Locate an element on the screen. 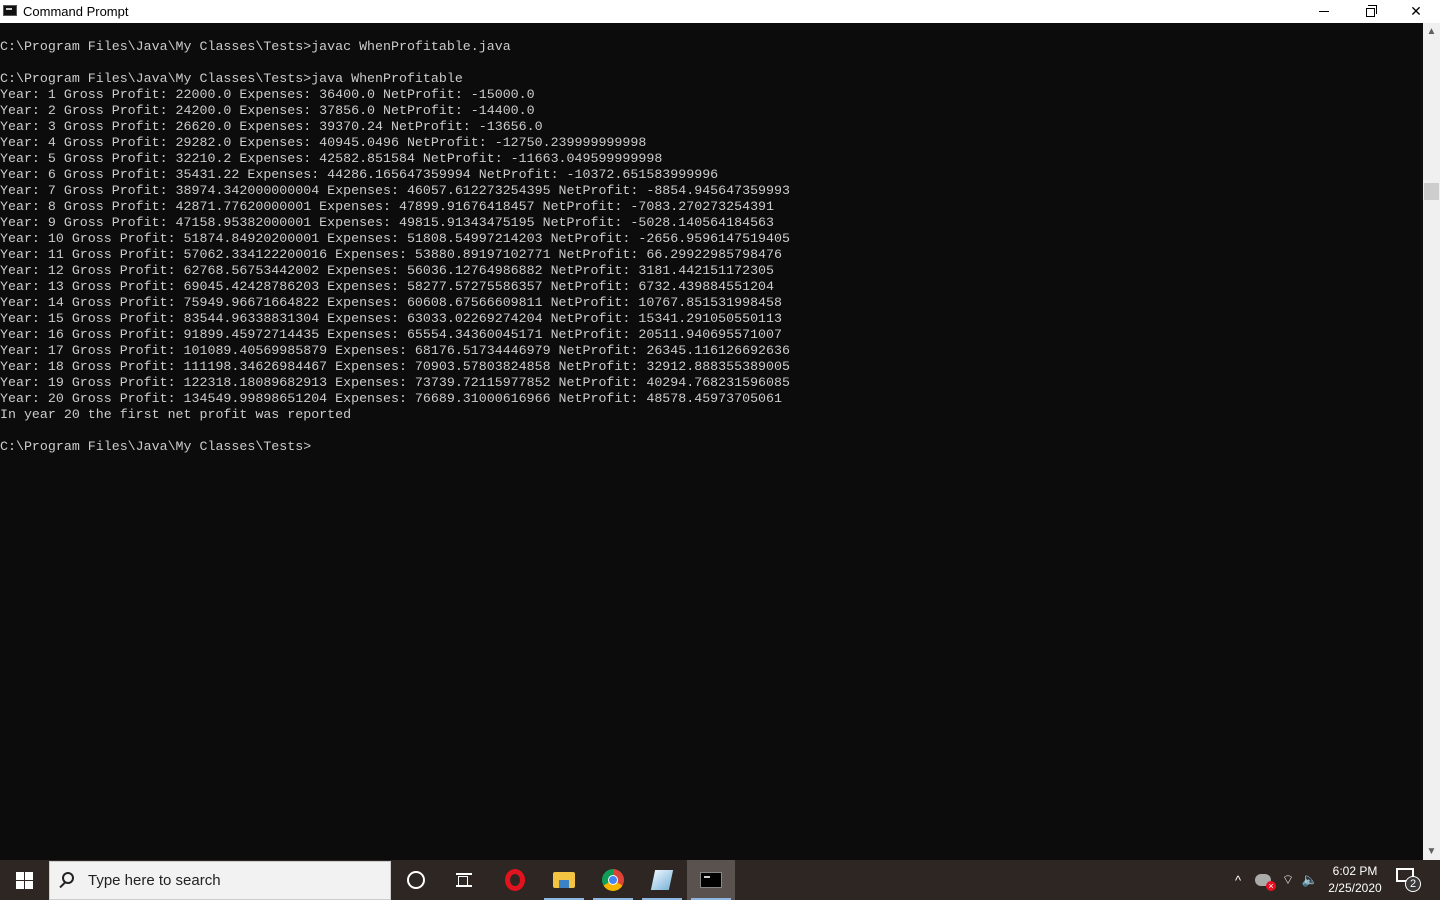 This screenshot has width=1440, height=900. command-prompt-icon is located at coordinates (711, 880).